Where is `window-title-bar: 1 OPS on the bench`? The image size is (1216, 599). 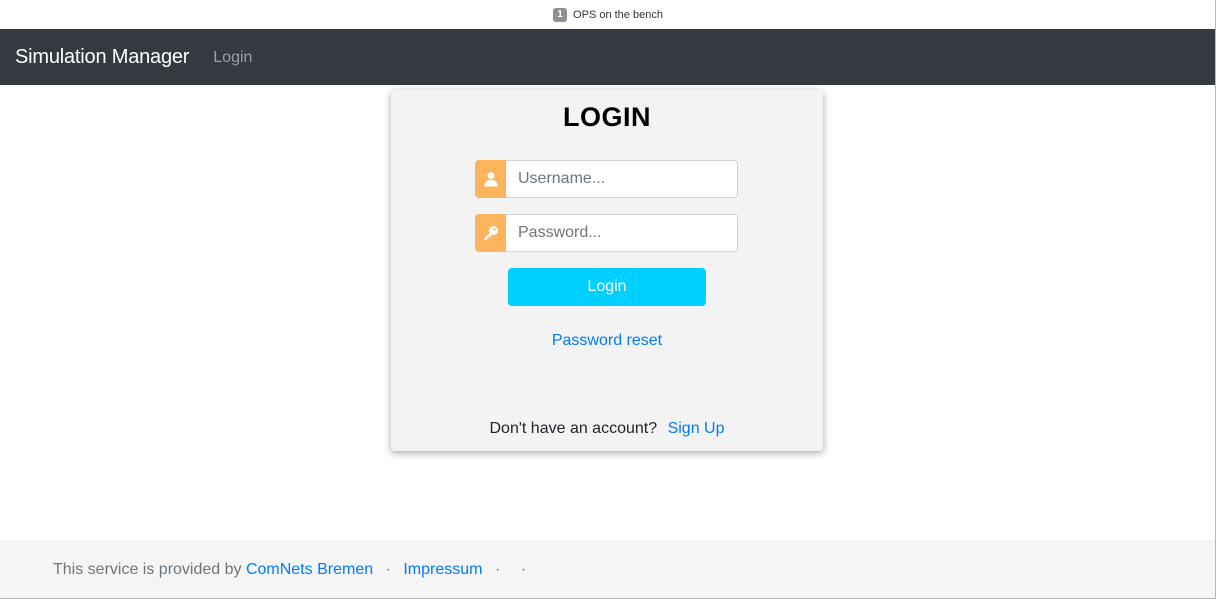
window-title-bar: 1 OPS on the bench is located at coordinates (607, 14).